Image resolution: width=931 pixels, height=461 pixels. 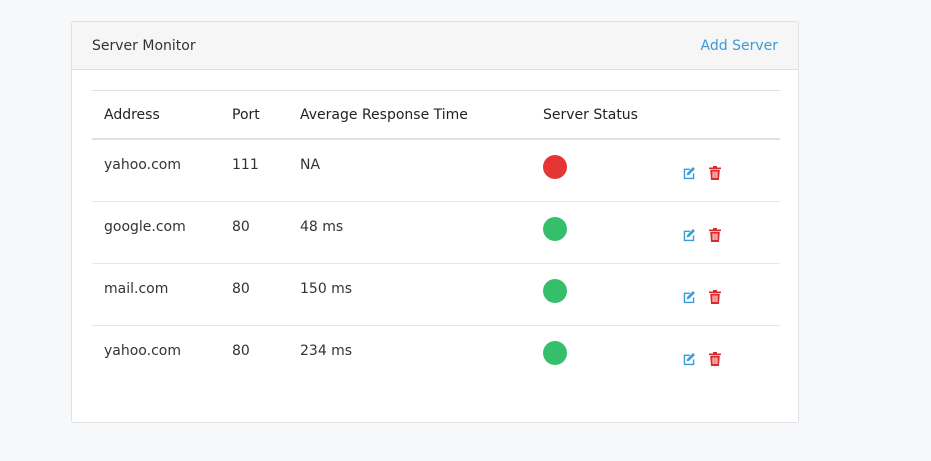 What do you see at coordinates (245, 165) in the screenshot?
I see `port-cell: 111` at bounding box center [245, 165].